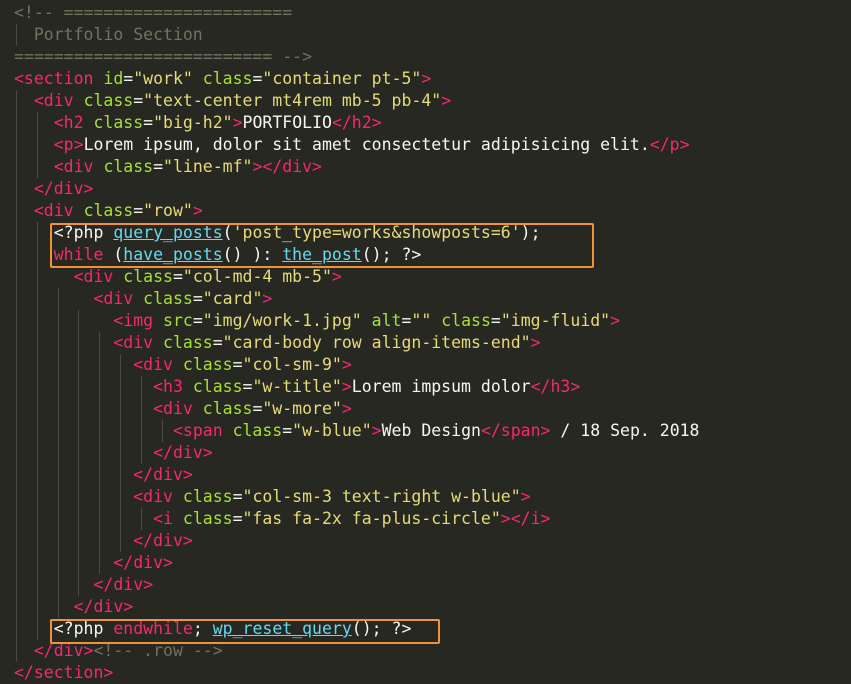 The height and width of the screenshot is (684, 851). What do you see at coordinates (163, 56) in the screenshot?
I see `code-token-com: ========================== -->` at bounding box center [163, 56].